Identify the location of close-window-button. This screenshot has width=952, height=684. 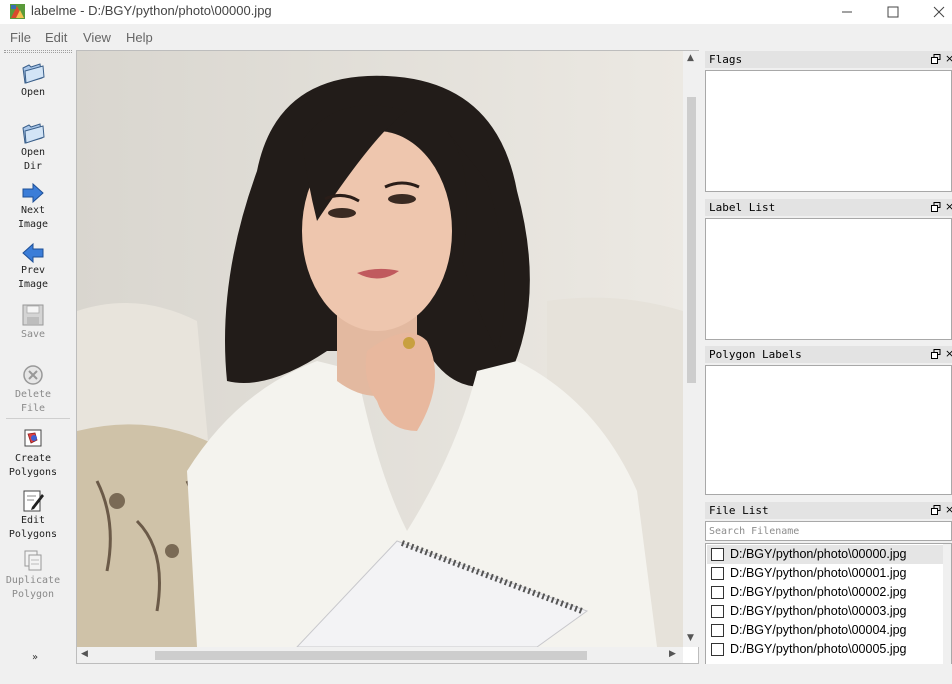
(934, 12).